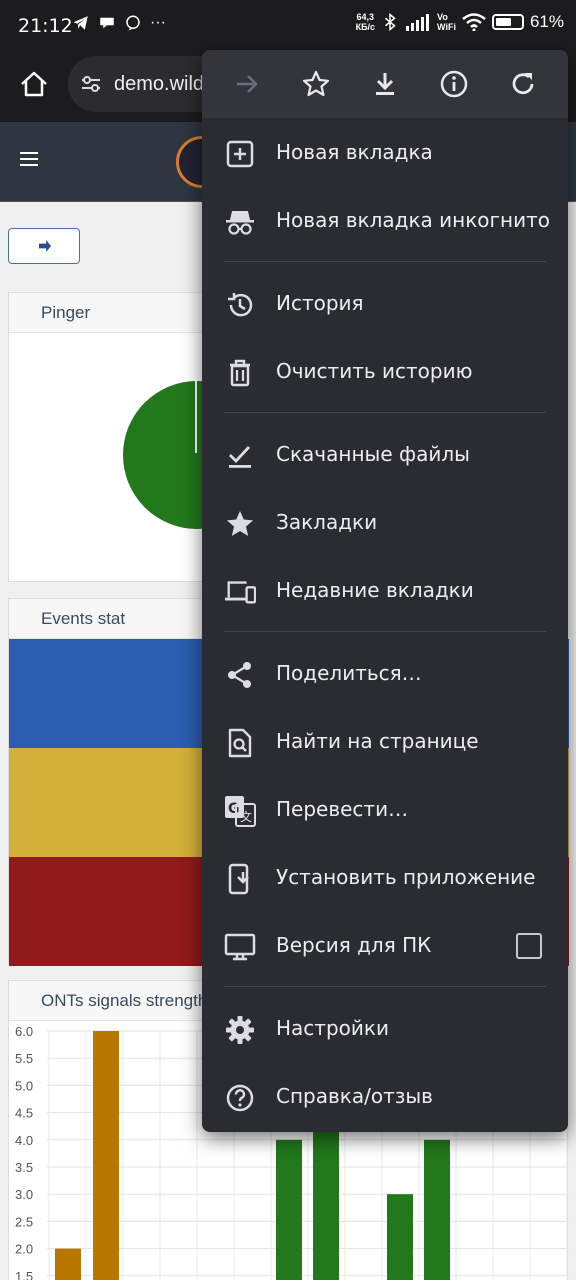 The height and width of the screenshot is (1280, 576). I want to click on battery-fill, so click(503, 22).